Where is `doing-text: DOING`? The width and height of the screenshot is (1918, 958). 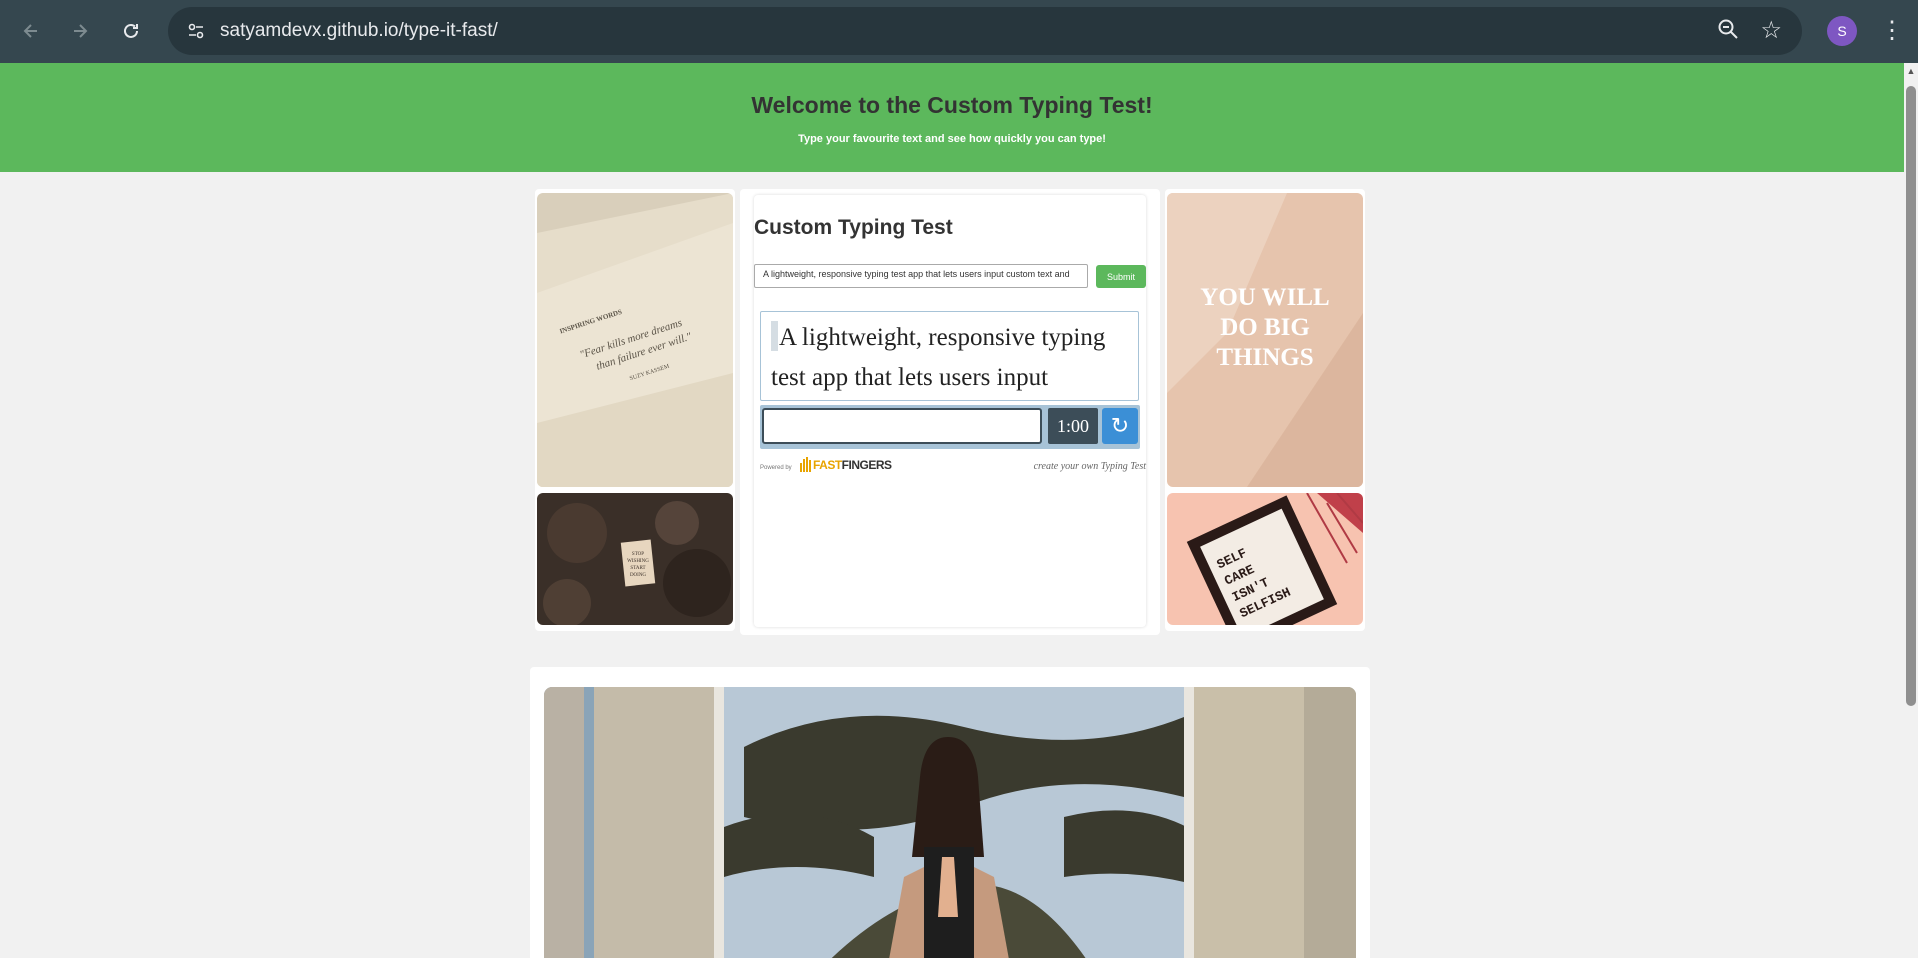 doing-text: DOING is located at coordinates (638, 575).